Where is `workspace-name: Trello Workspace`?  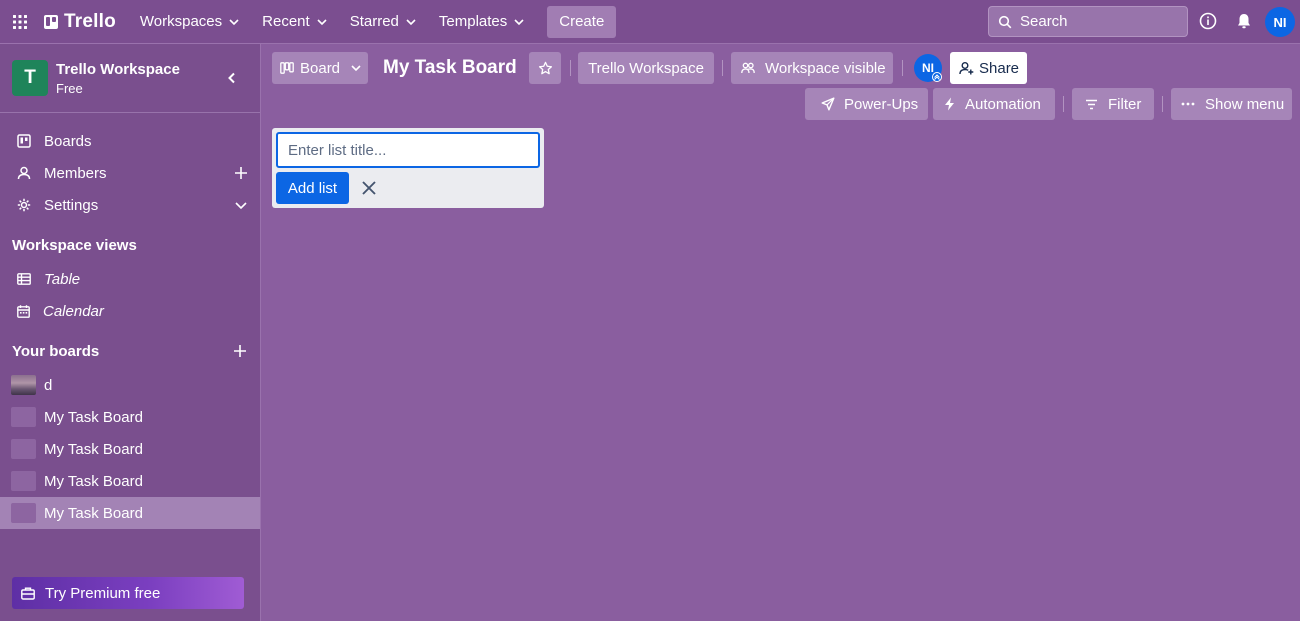 workspace-name: Trello Workspace is located at coordinates (118, 69).